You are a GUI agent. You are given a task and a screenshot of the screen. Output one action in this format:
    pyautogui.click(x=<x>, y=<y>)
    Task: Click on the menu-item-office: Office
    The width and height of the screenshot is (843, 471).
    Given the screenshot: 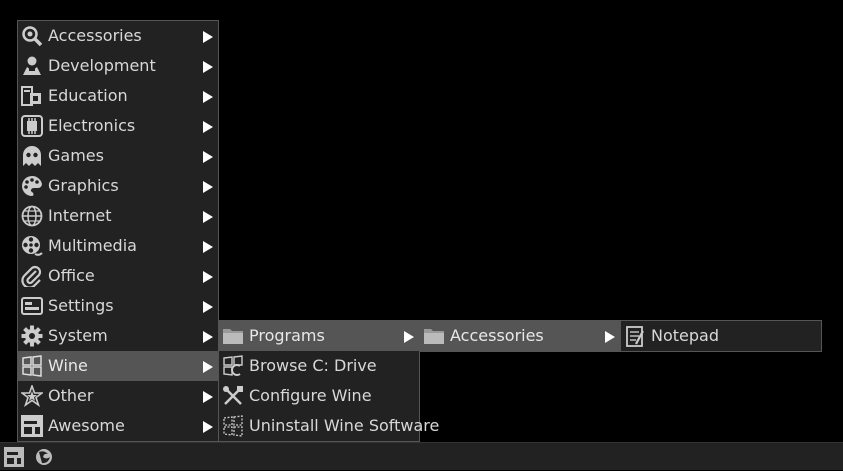 What is the action you would take?
    pyautogui.click(x=118, y=276)
    